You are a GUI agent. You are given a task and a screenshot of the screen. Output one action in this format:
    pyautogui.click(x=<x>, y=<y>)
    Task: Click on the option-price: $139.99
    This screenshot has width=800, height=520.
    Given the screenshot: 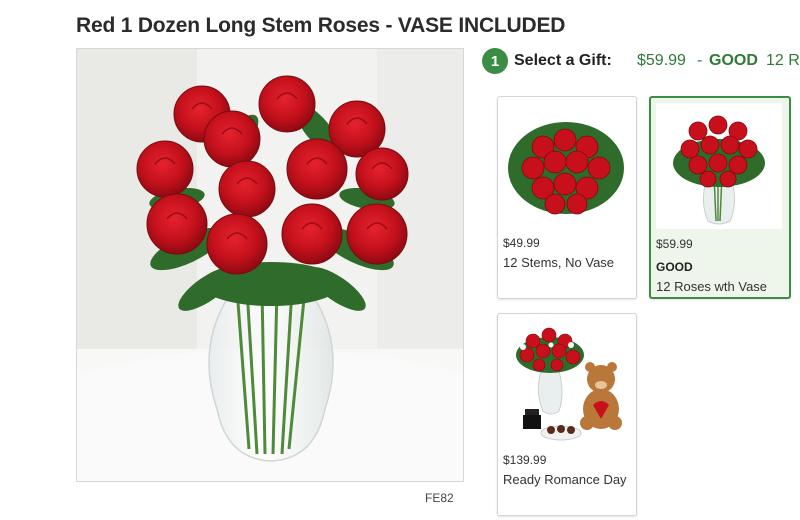 What is the action you would take?
    pyautogui.click(x=525, y=460)
    